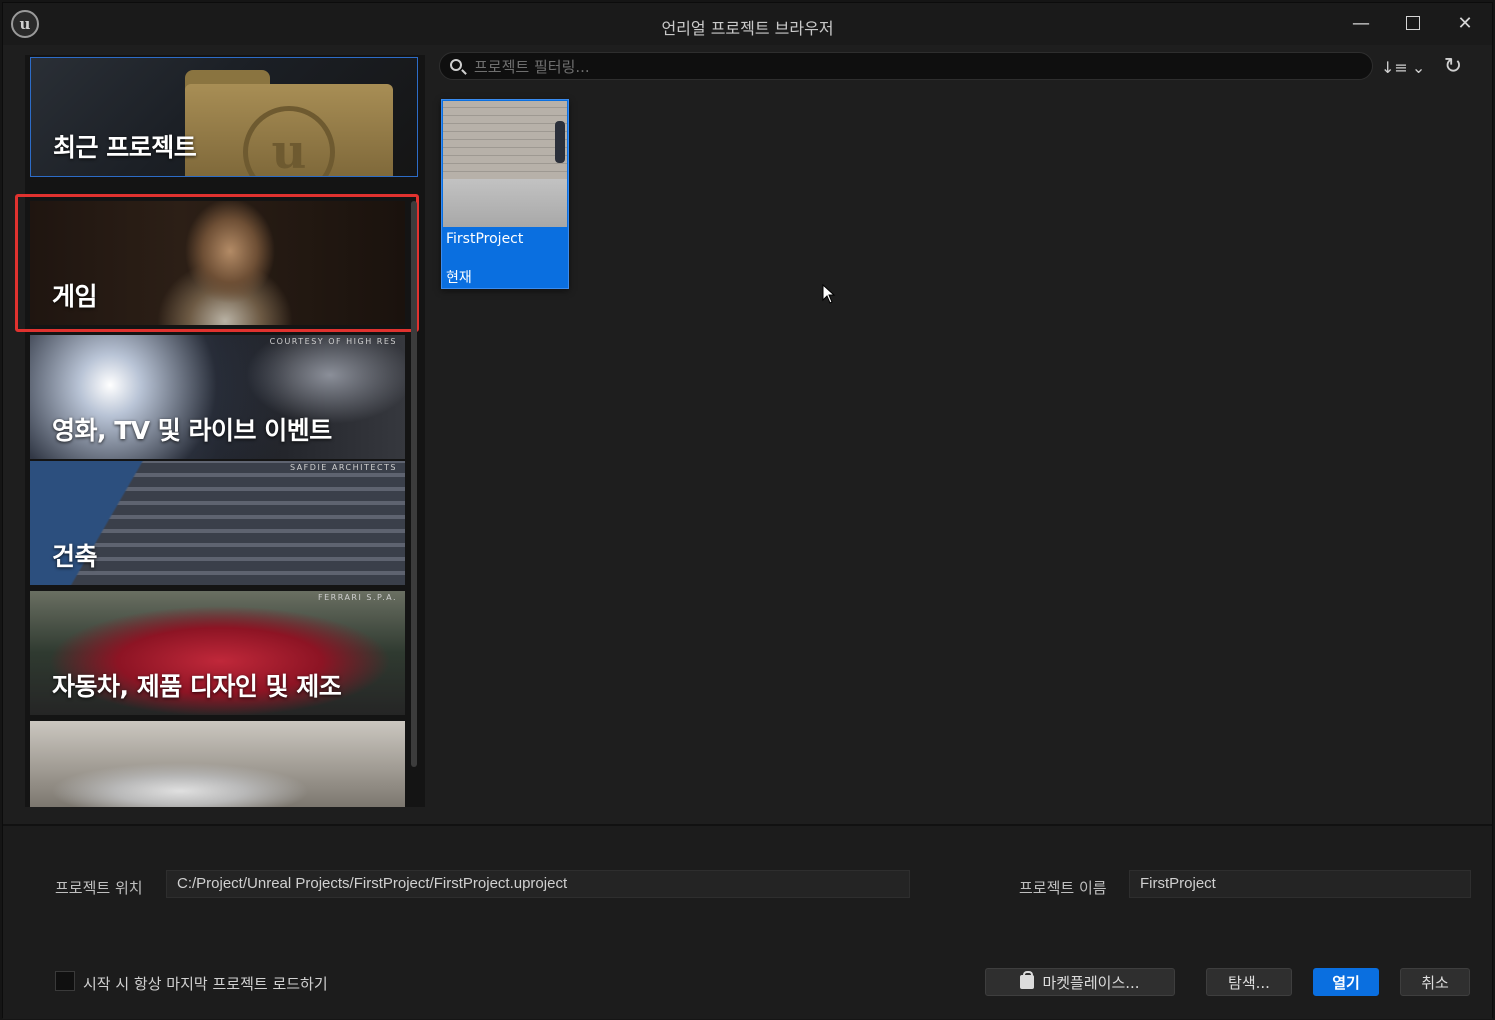 The width and height of the screenshot is (1495, 1020). Describe the element at coordinates (1361, 23) in the screenshot. I see `minimize-icon: —` at that location.